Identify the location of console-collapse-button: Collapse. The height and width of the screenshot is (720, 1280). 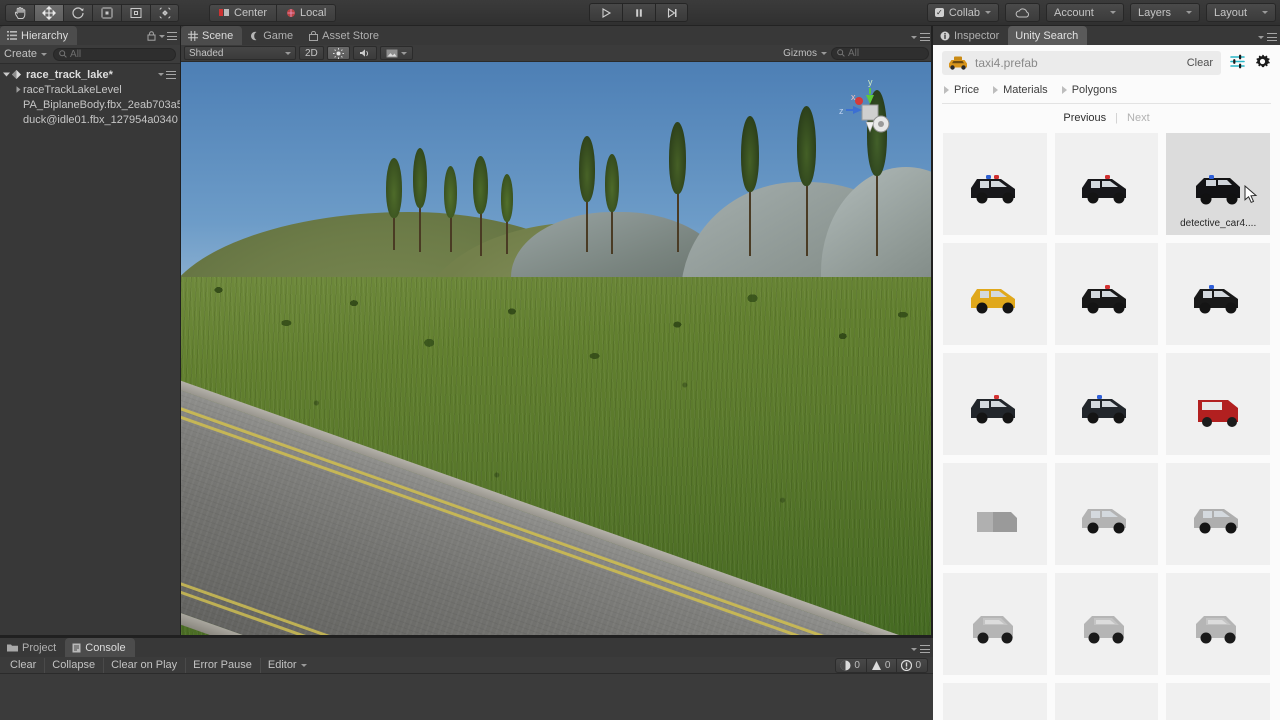
(73, 665).